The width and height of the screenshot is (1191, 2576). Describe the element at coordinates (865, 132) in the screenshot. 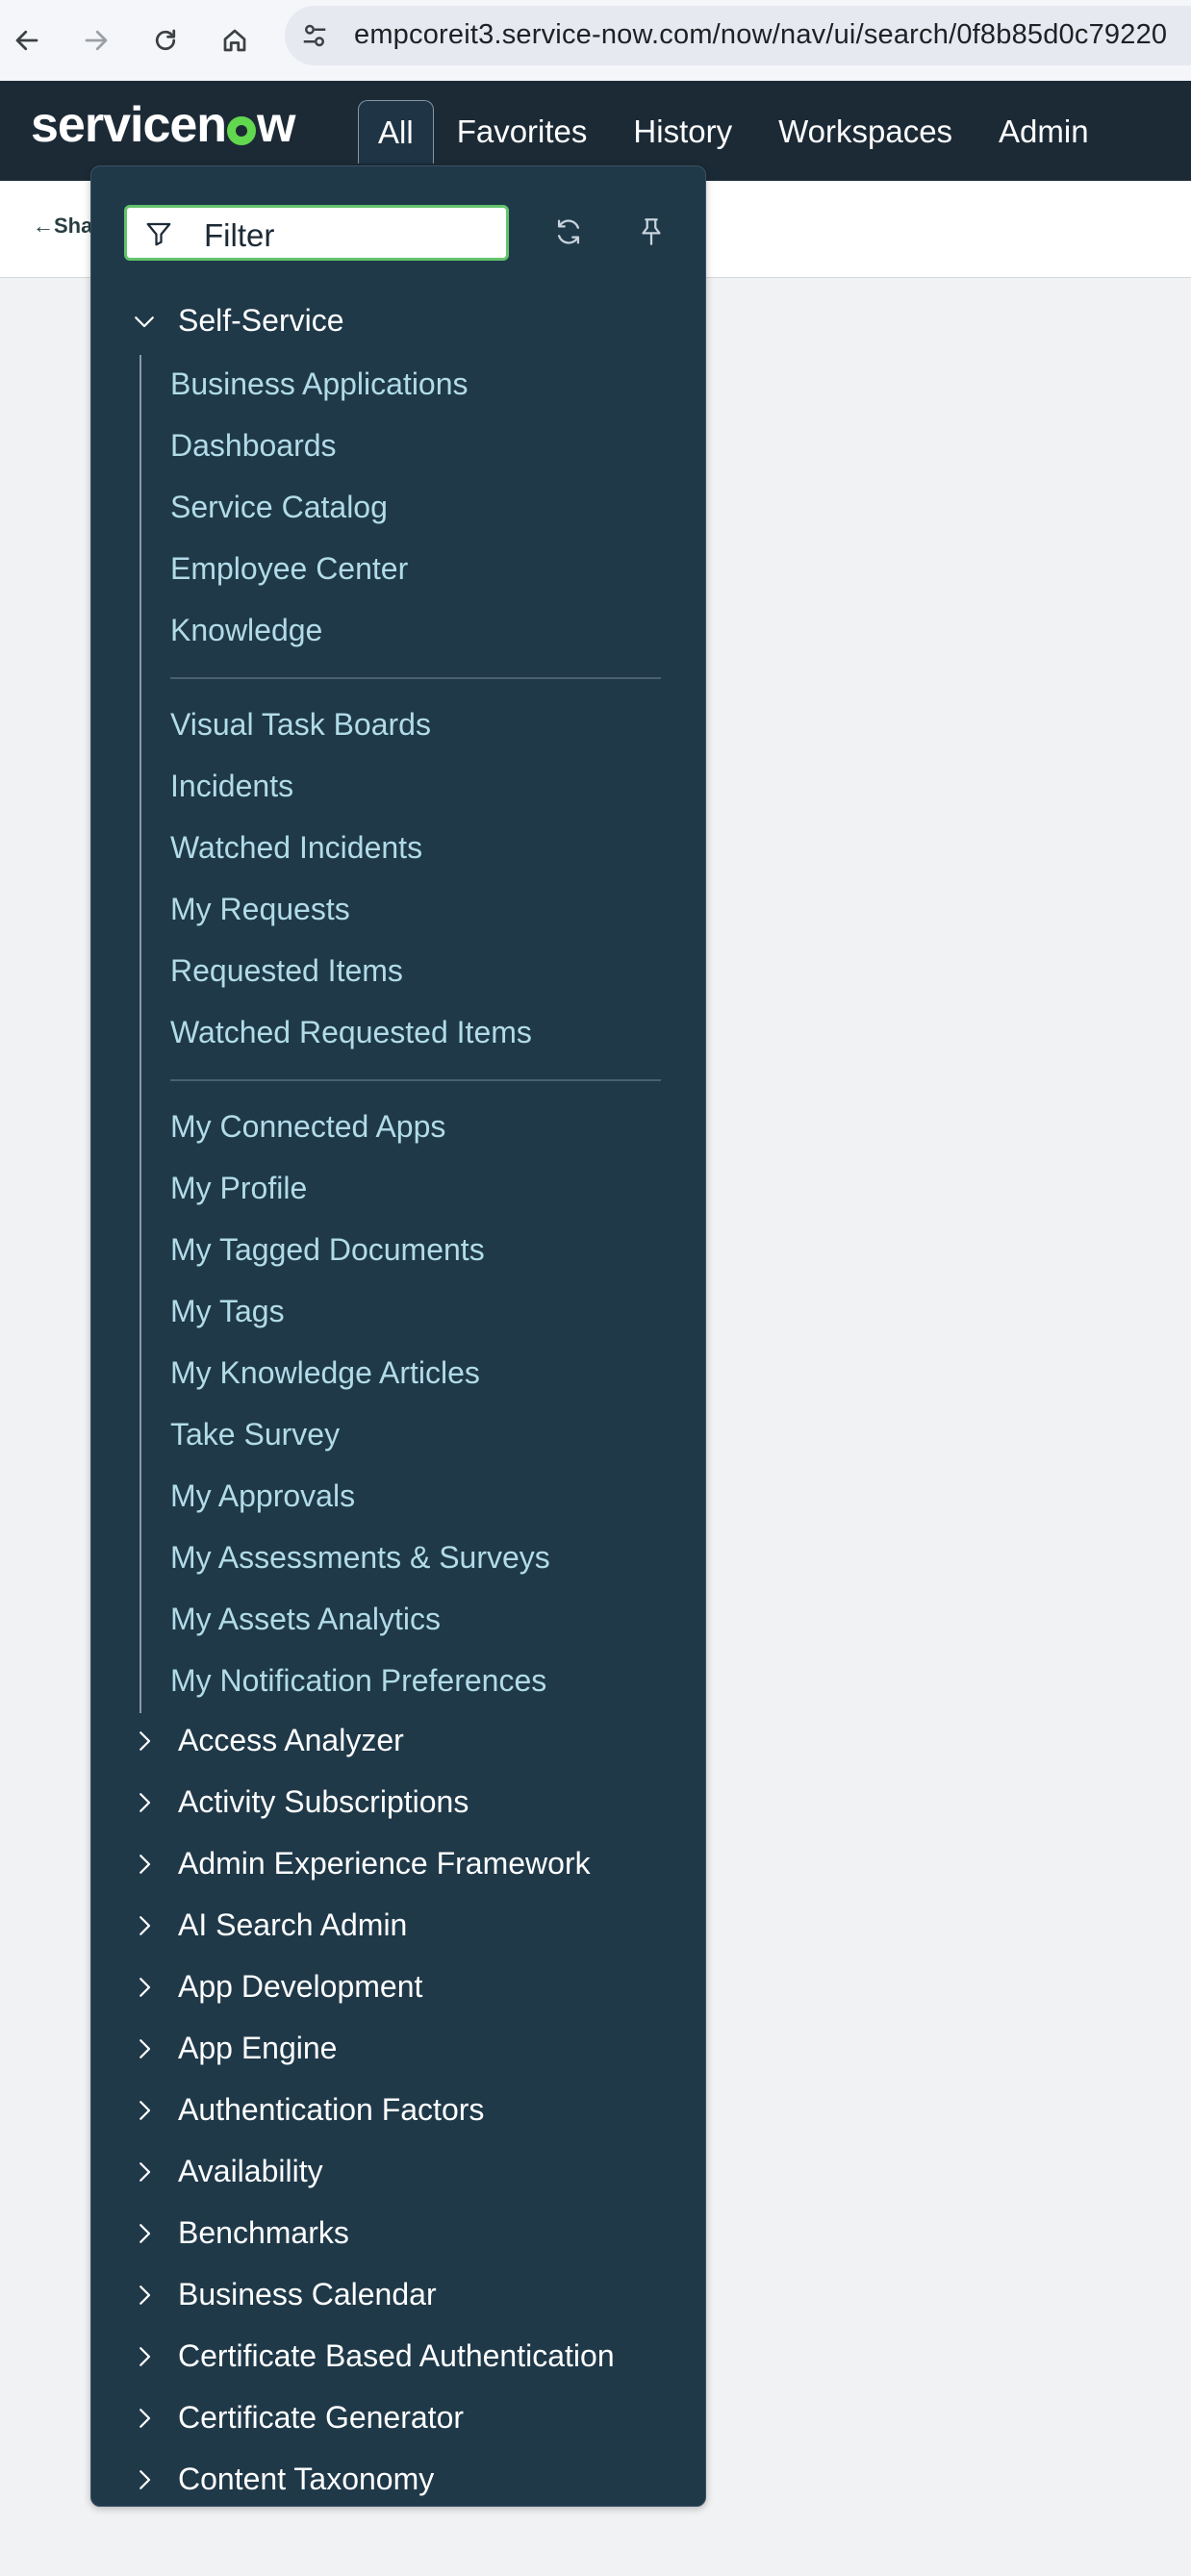

I see `tab-workspaces: Workspaces` at that location.